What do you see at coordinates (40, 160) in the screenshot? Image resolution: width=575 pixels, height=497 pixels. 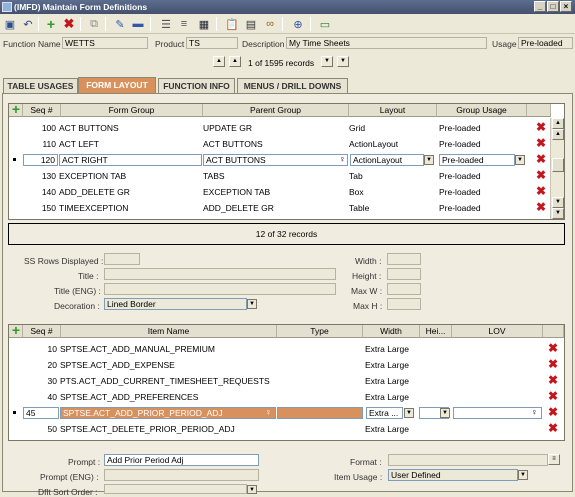 I see `seq-input: 120` at bounding box center [40, 160].